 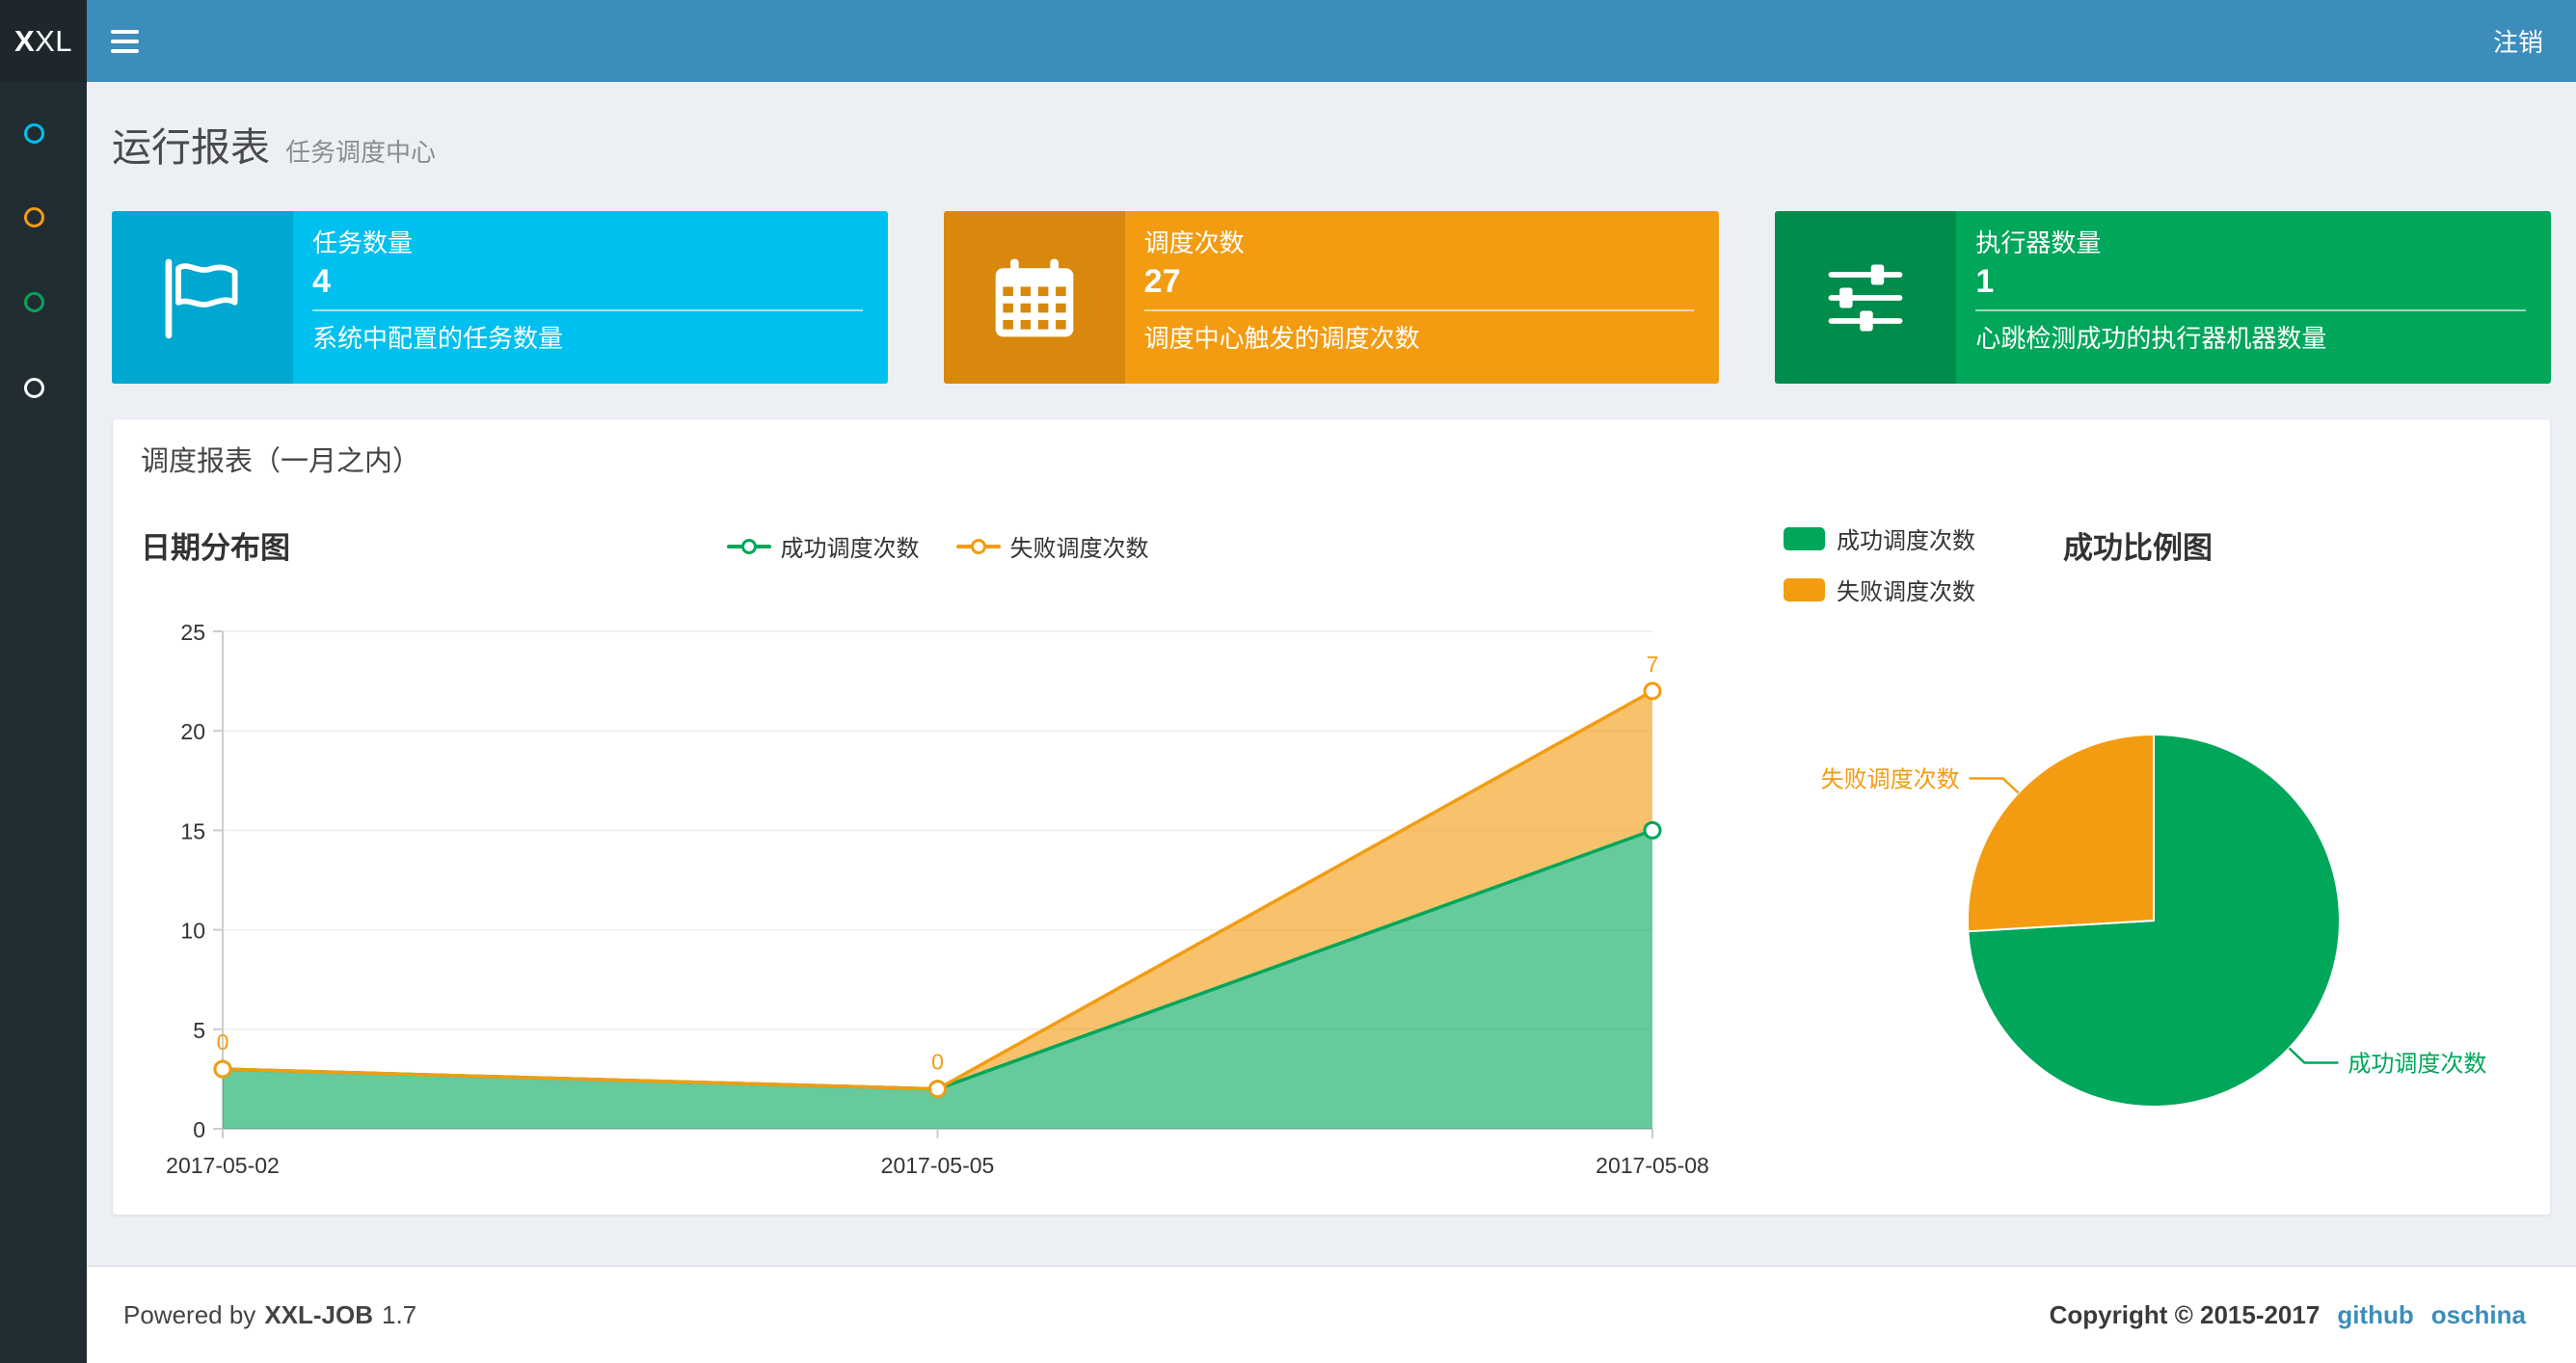 I want to click on y-tick-label: 5, so click(x=199, y=1030).